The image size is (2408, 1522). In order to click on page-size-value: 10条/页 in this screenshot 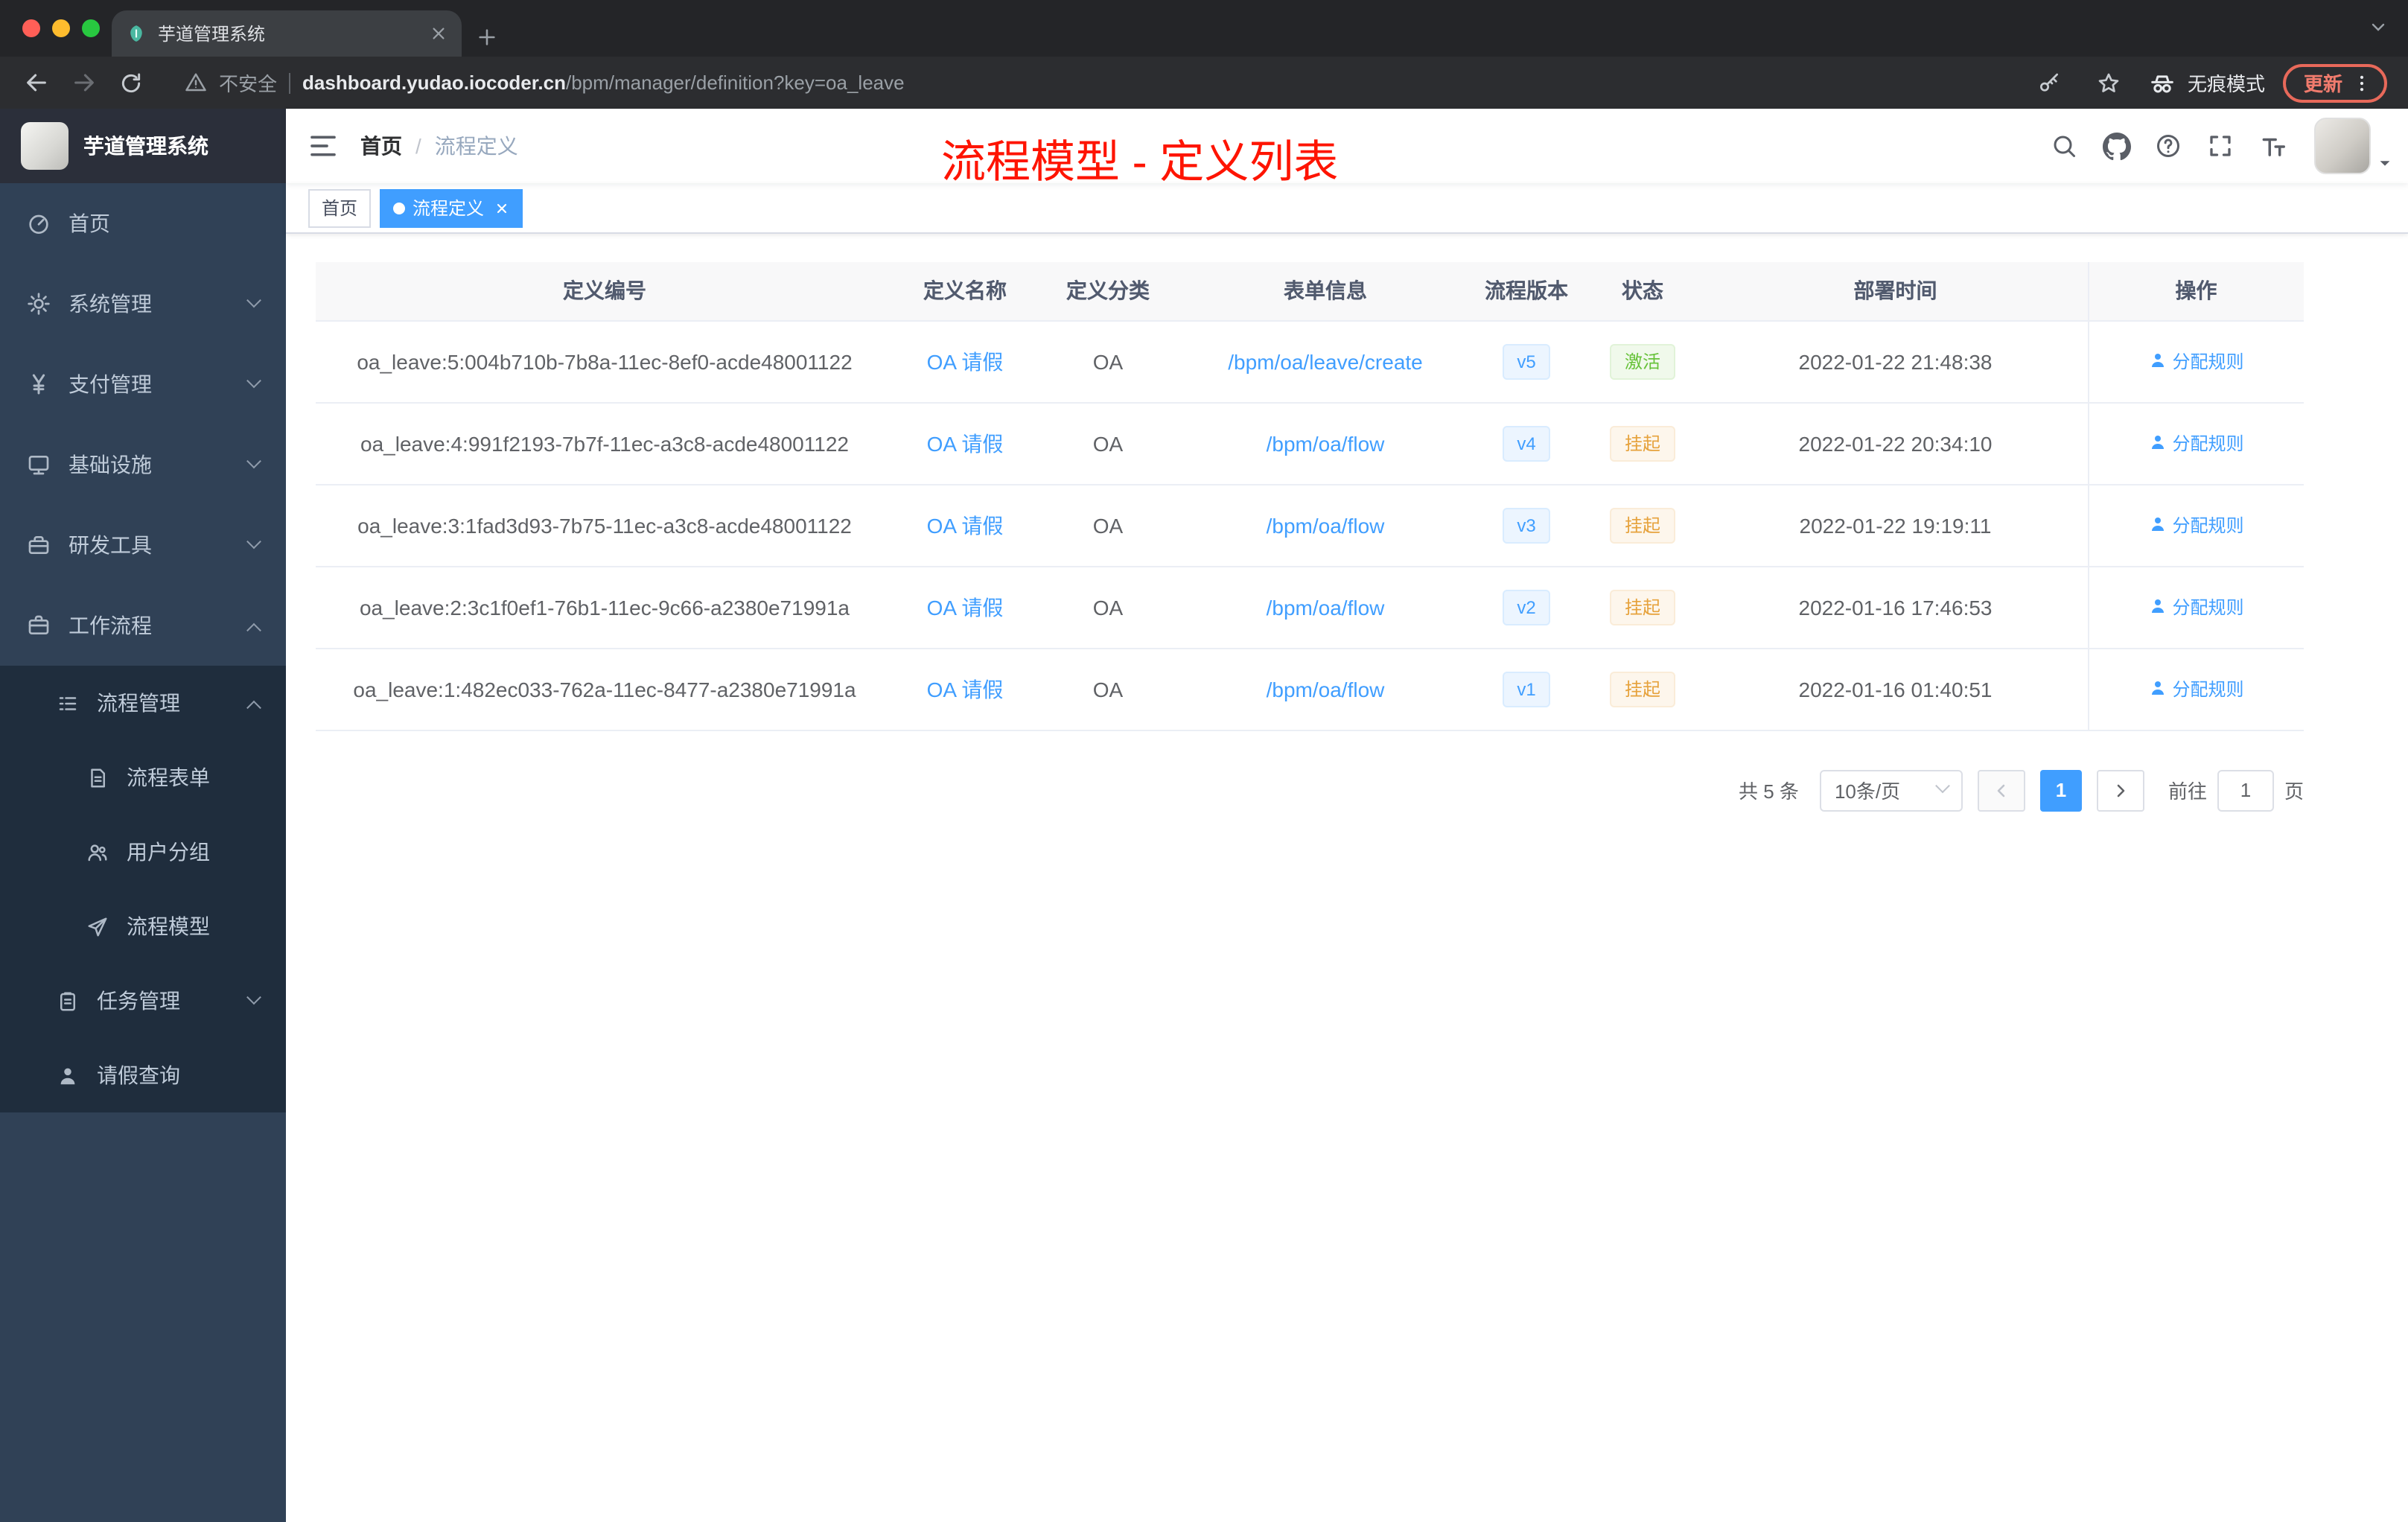, I will do `click(1867, 791)`.